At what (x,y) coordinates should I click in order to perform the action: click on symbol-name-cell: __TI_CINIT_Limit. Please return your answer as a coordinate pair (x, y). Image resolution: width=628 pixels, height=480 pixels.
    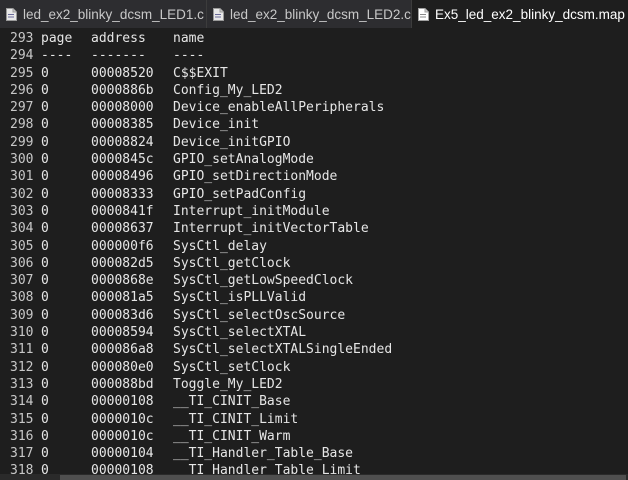
    Looking at the image, I should click on (236, 419).